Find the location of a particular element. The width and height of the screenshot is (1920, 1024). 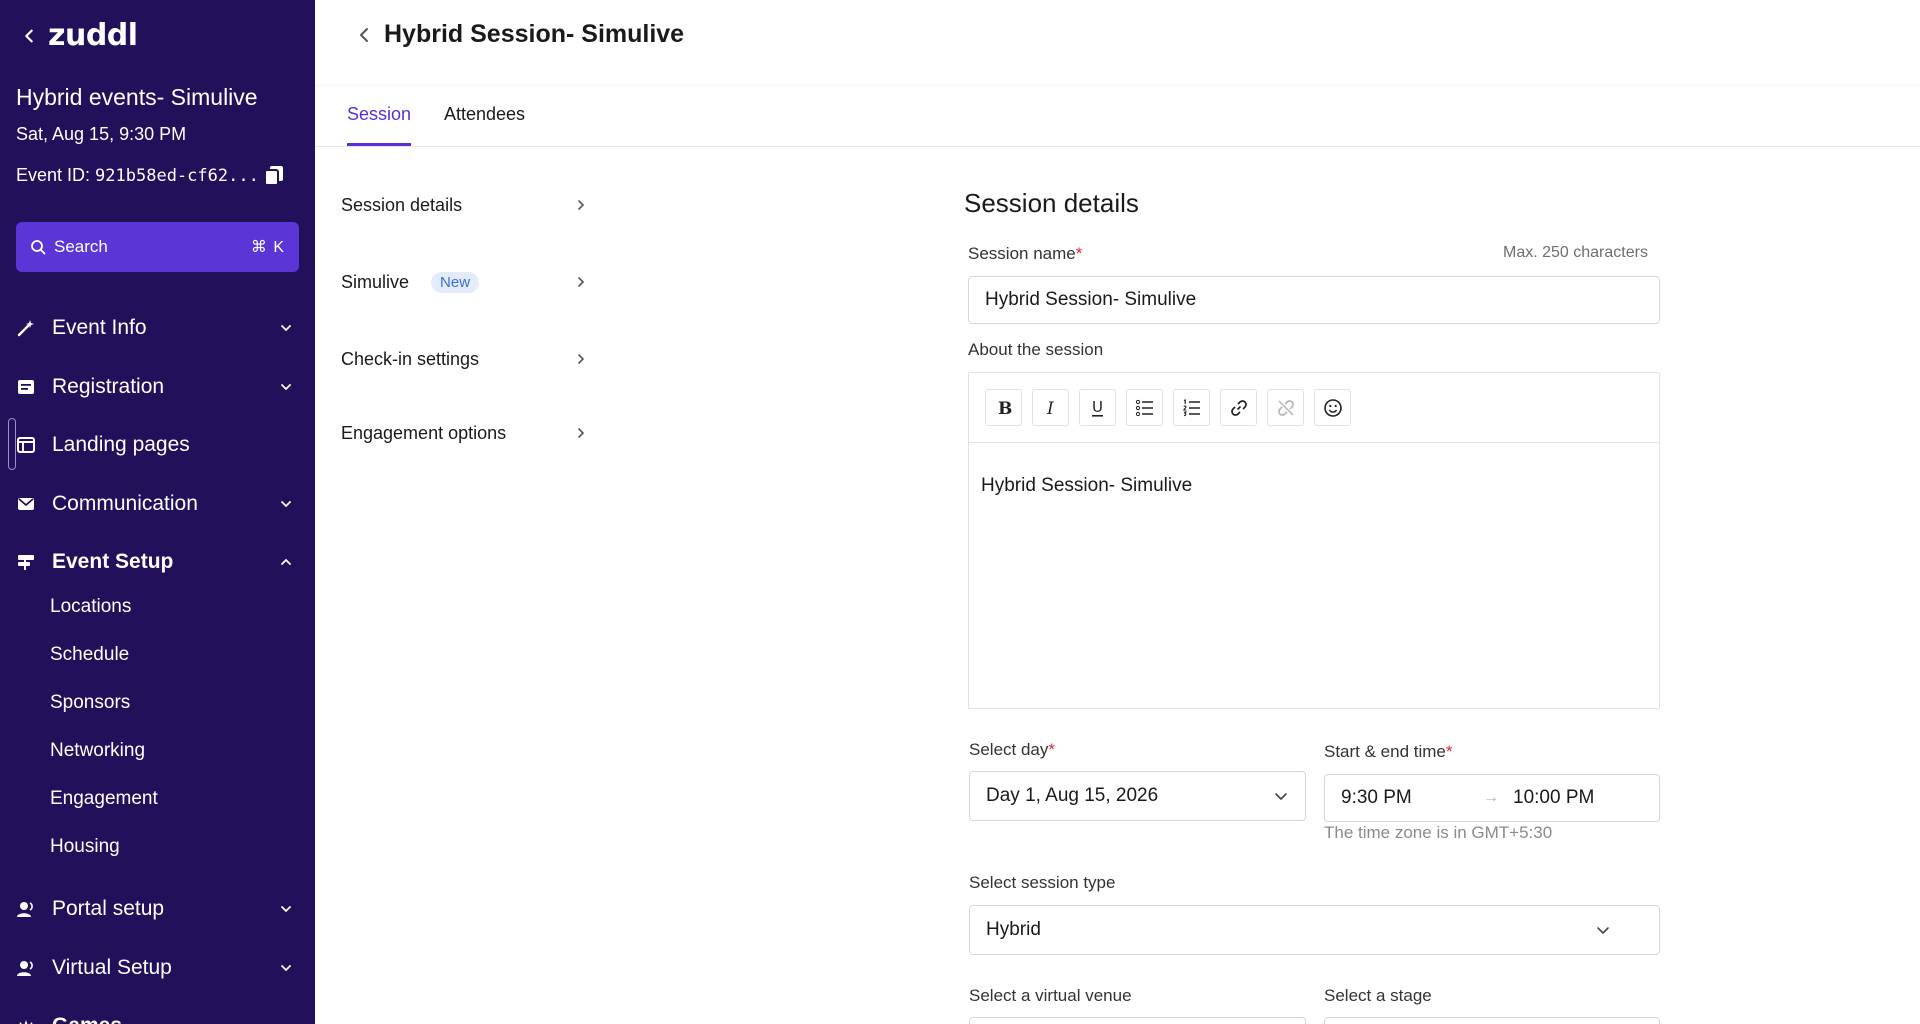

event-id-label: Event ID: is located at coordinates (53, 175).